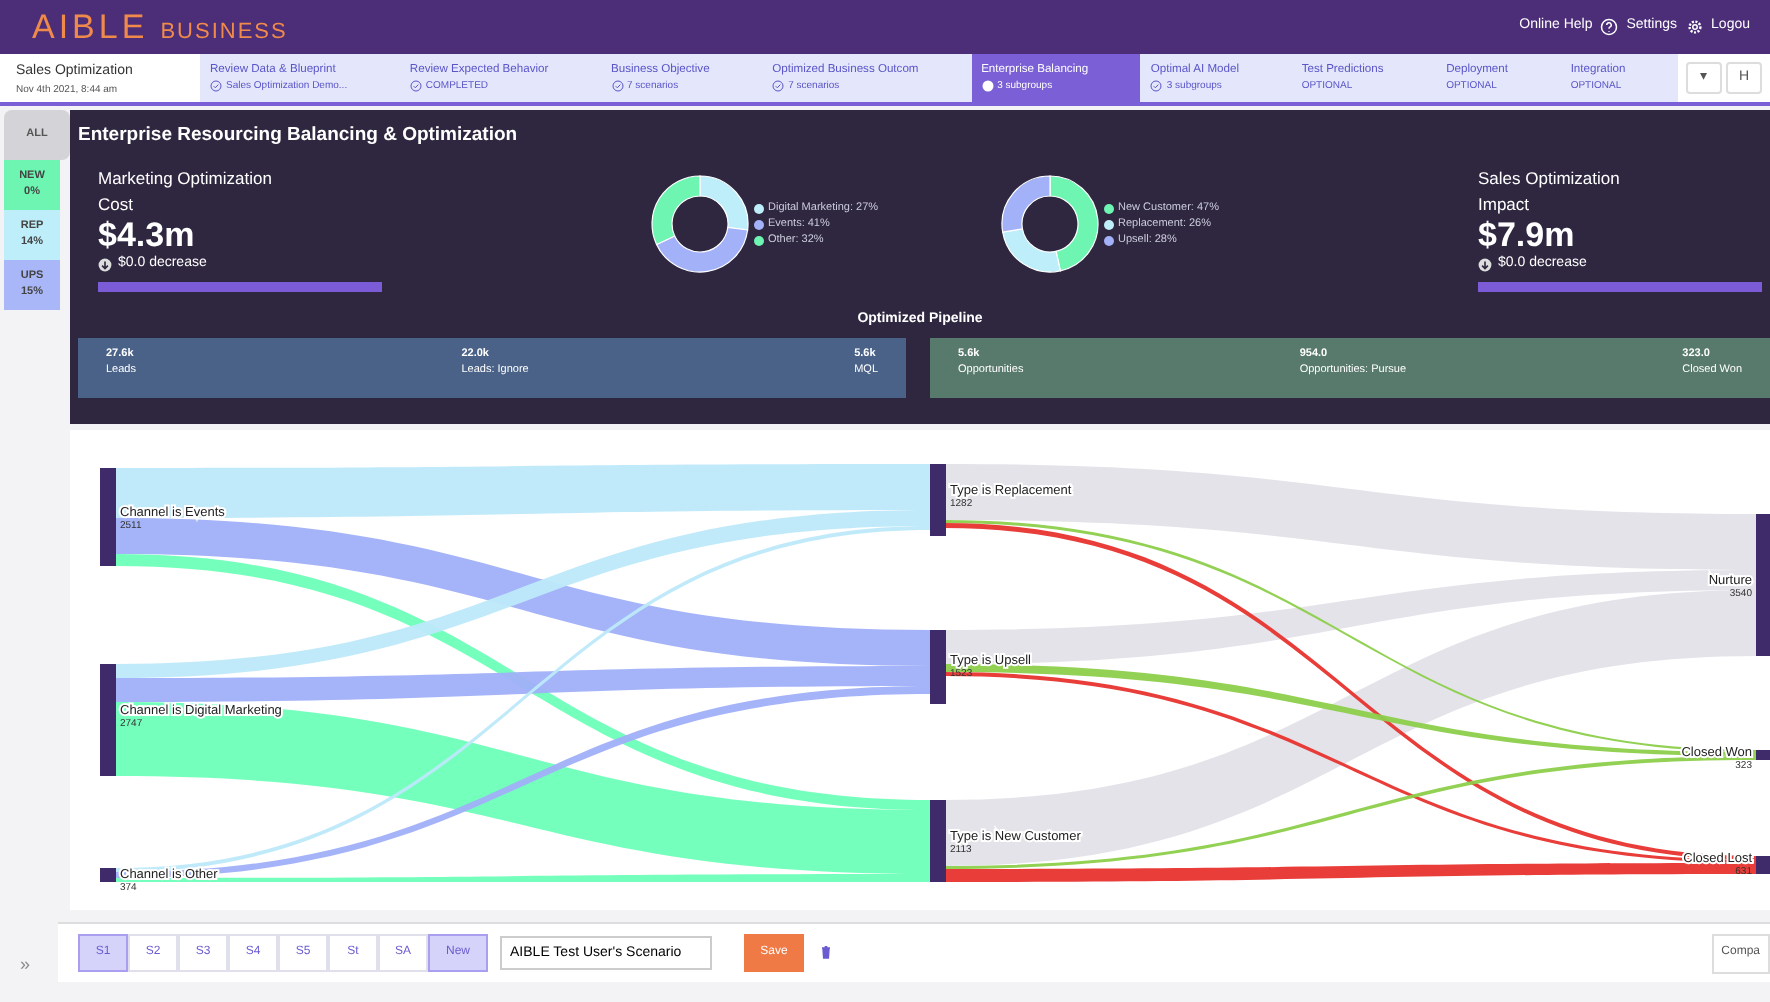  What do you see at coordinates (987, 86) in the screenshot?
I see `dot-icon` at bounding box center [987, 86].